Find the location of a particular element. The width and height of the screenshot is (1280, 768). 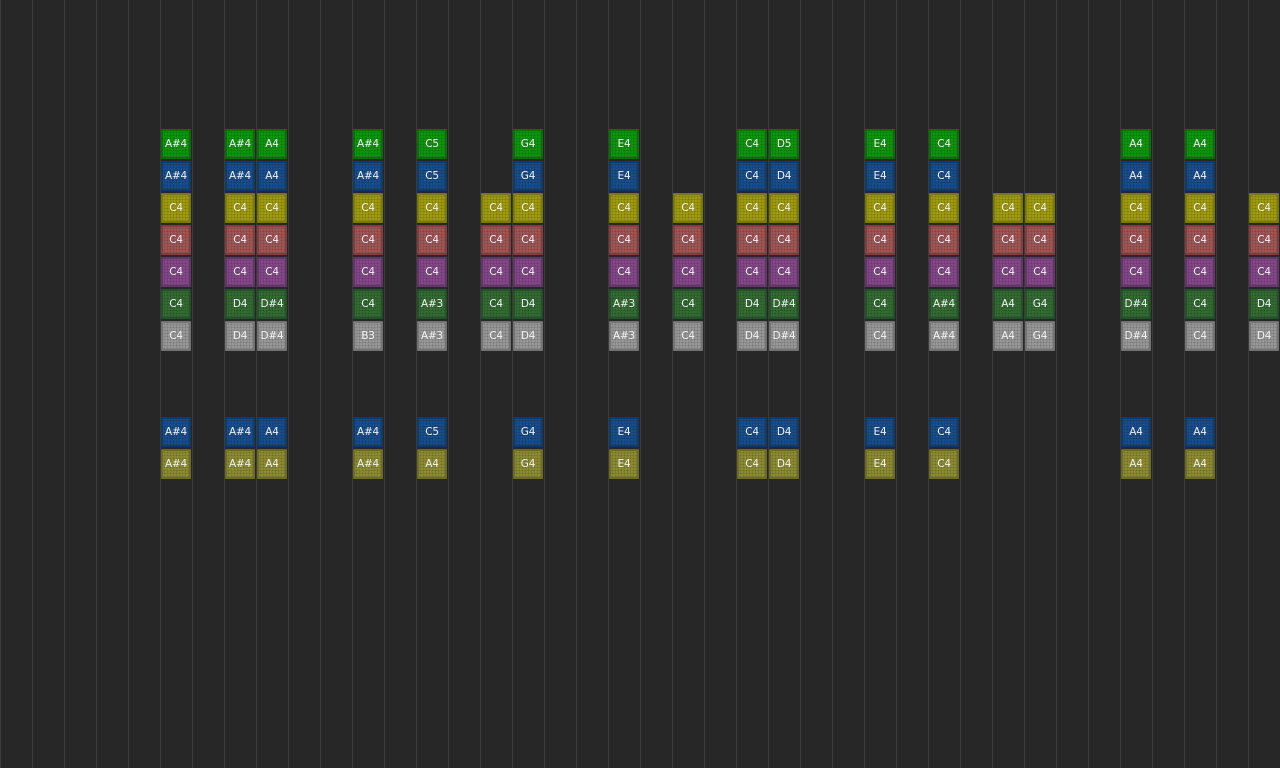

note-cell-green: C5 is located at coordinates (432, 144).